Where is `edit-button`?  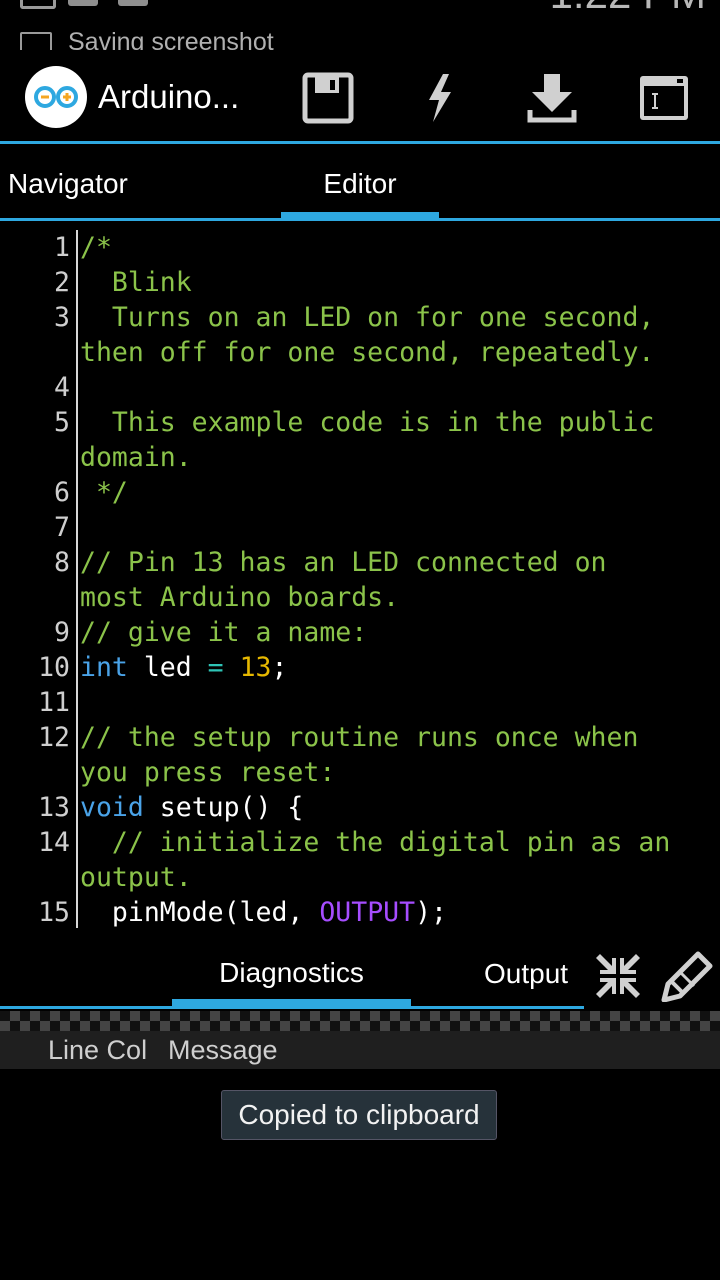 edit-button is located at coordinates (686, 978).